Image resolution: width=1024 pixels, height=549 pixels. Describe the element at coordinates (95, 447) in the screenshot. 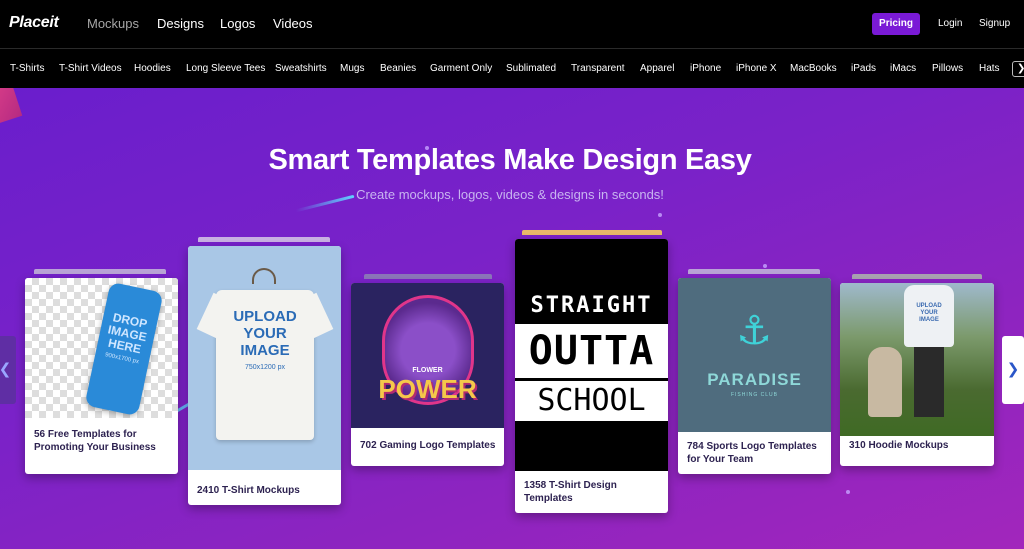

I see `card-caption-line: Promoting Your Business` at that location.